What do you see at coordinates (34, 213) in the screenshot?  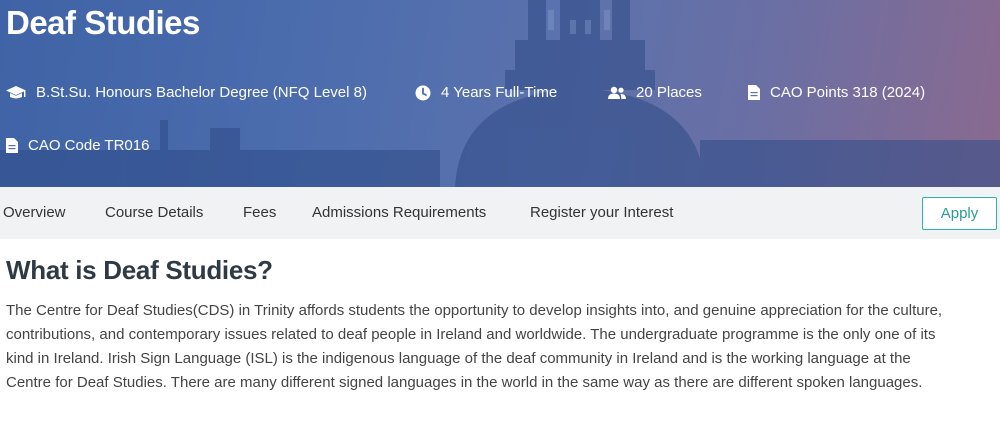 I see `nav-item-overview: Overview` at bounding box center [34, 213].